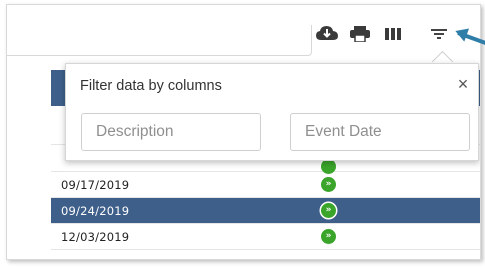  Describe the element at coordinates (151, 86) in the screenshot. I see `filter-popup-title: Filter data by columns` at that location.